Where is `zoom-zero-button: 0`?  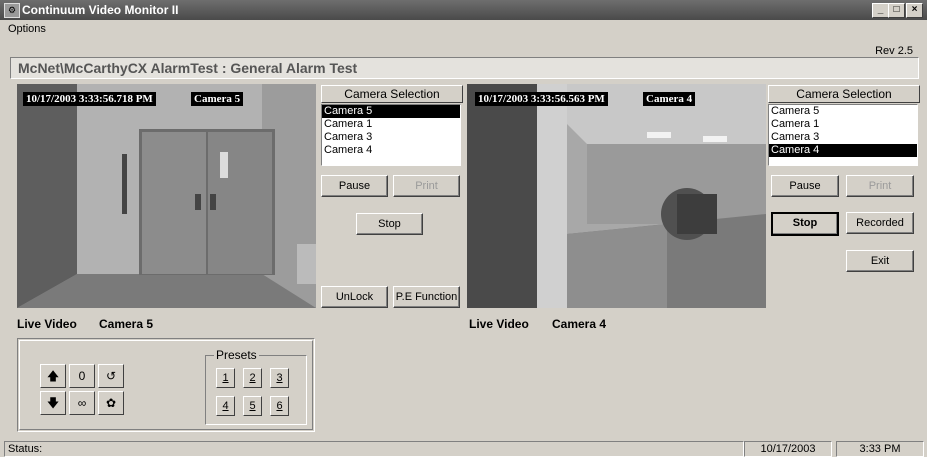 zoom-zero-button: 0 is located at coordinates (82, 376).